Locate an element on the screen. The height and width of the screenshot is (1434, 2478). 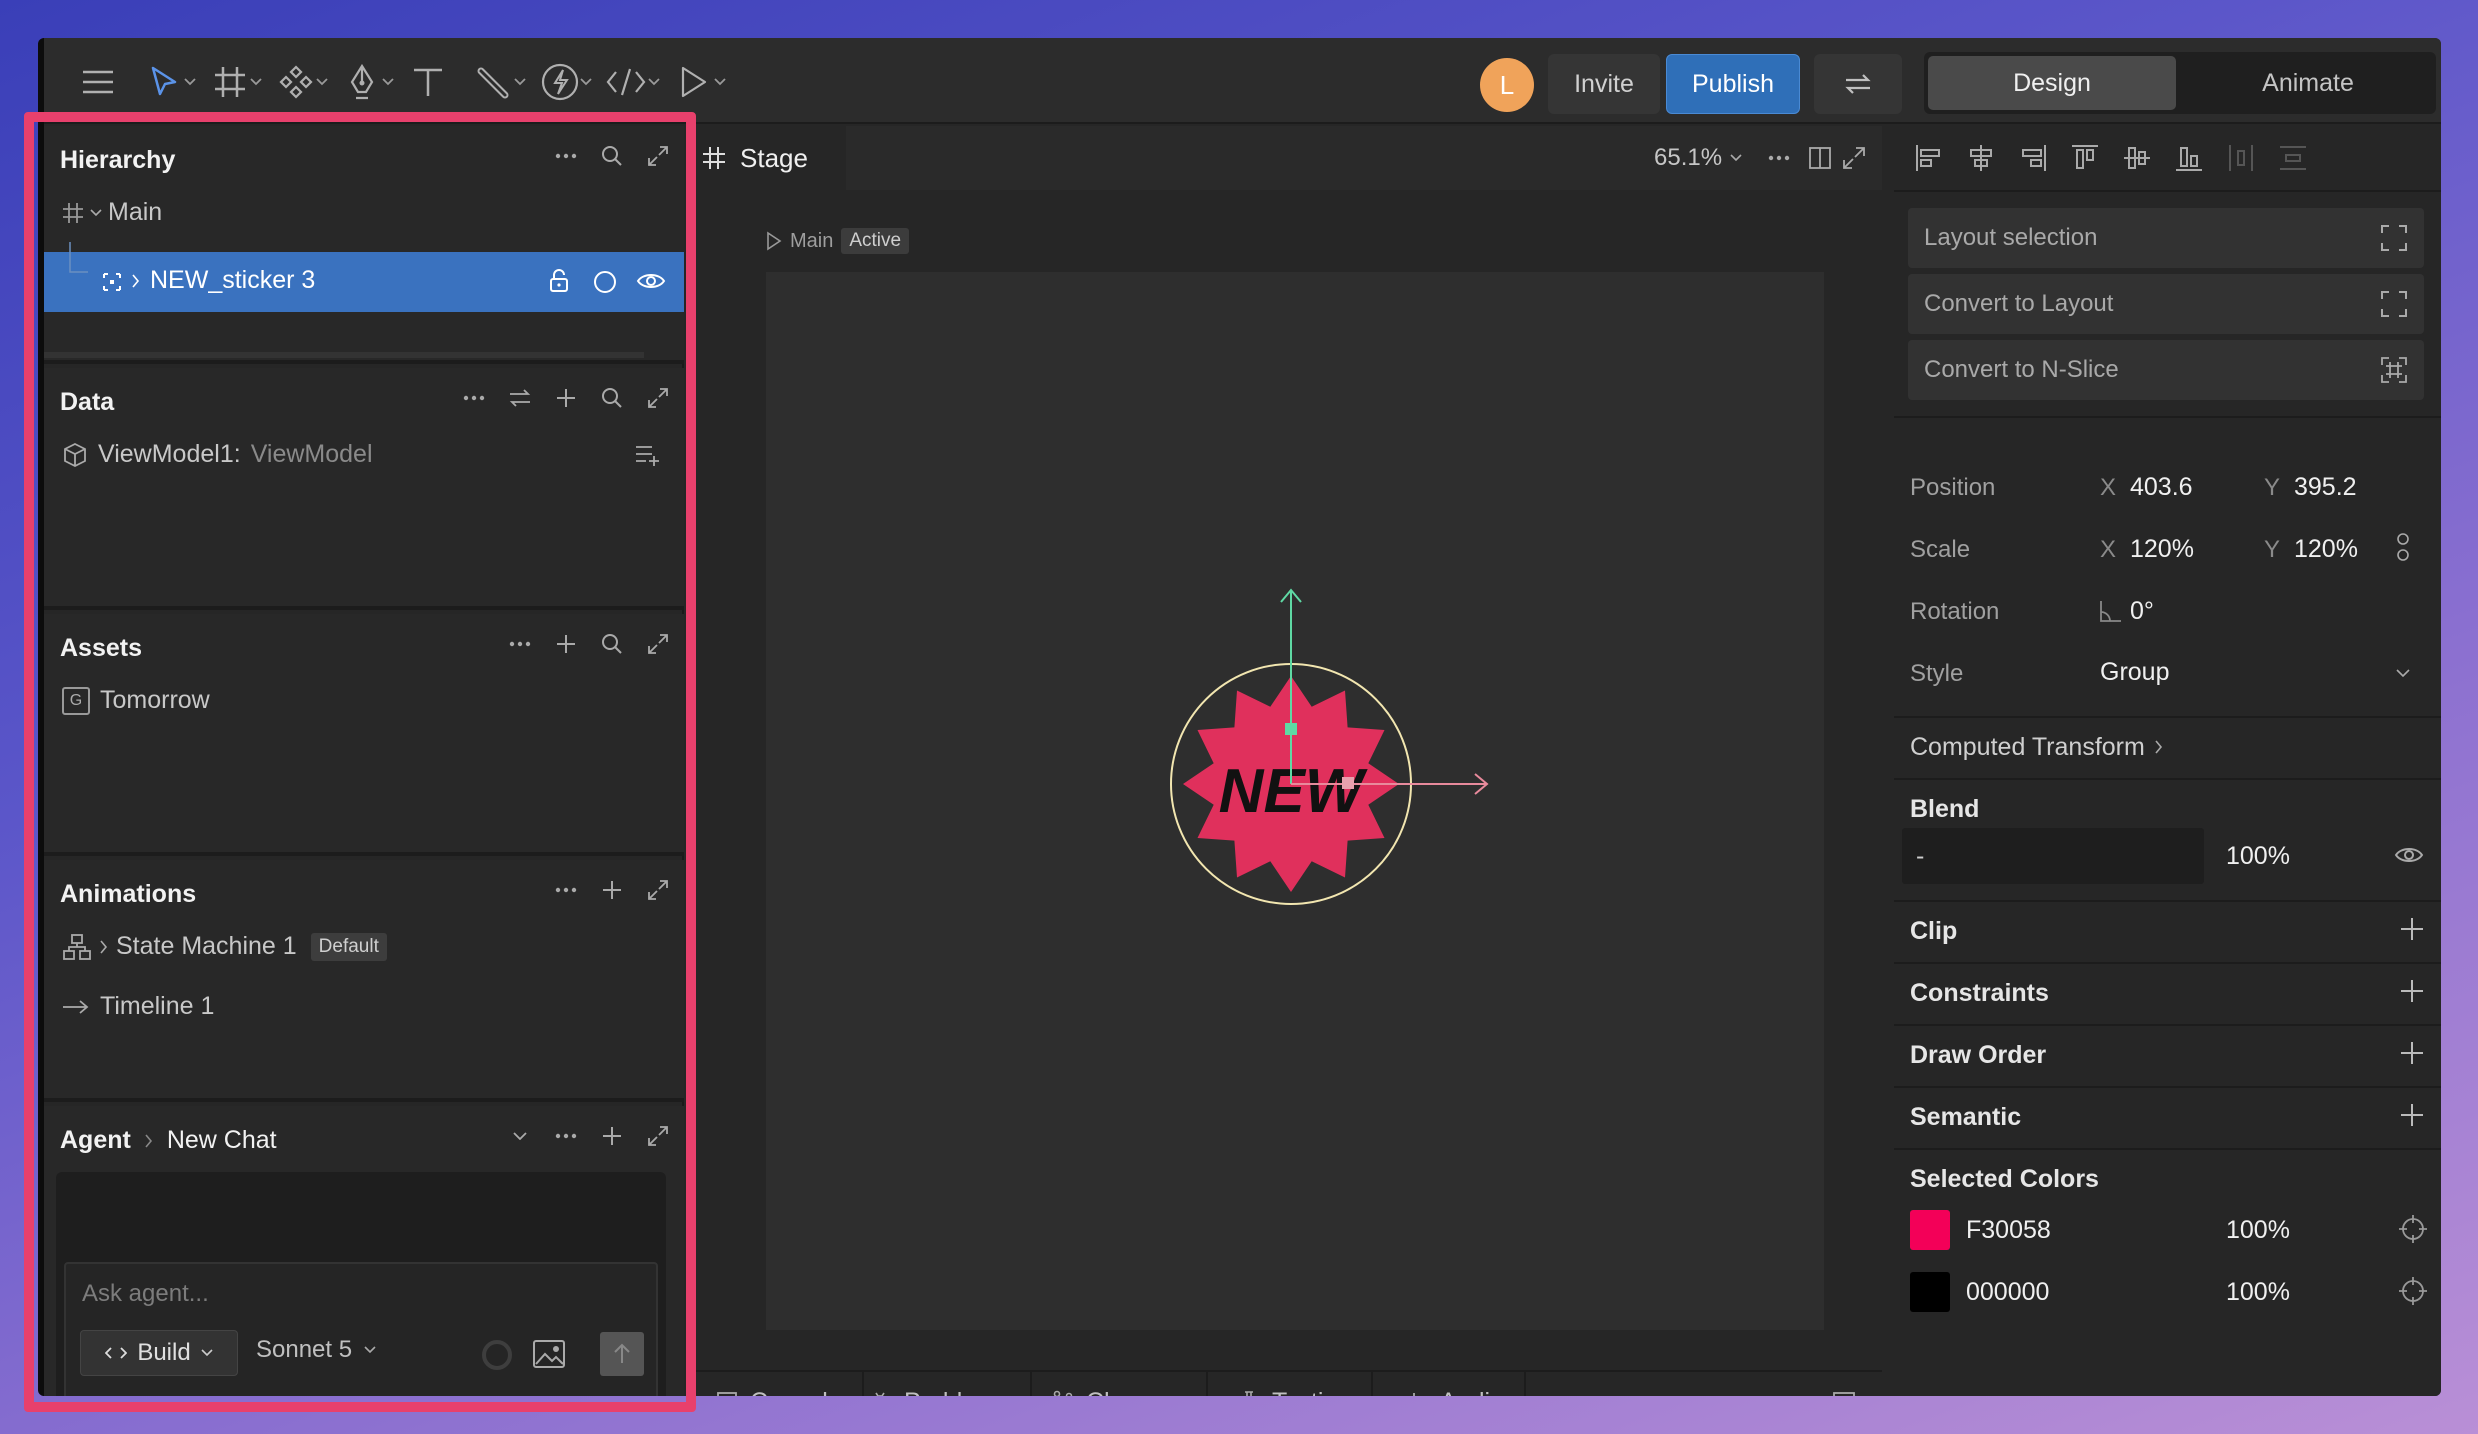
computed-transform-row: Computed Transform is located at coordinates (2167, 746).